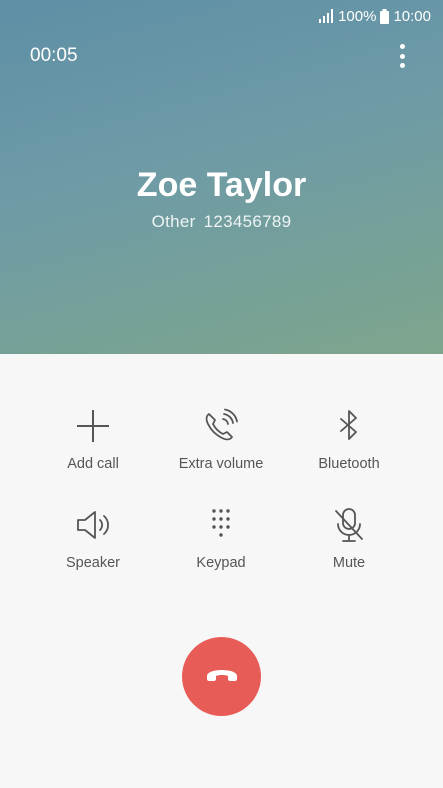 This screenshot has height=788, width=443. I want to click on more-options-icon, so click(402, 56).